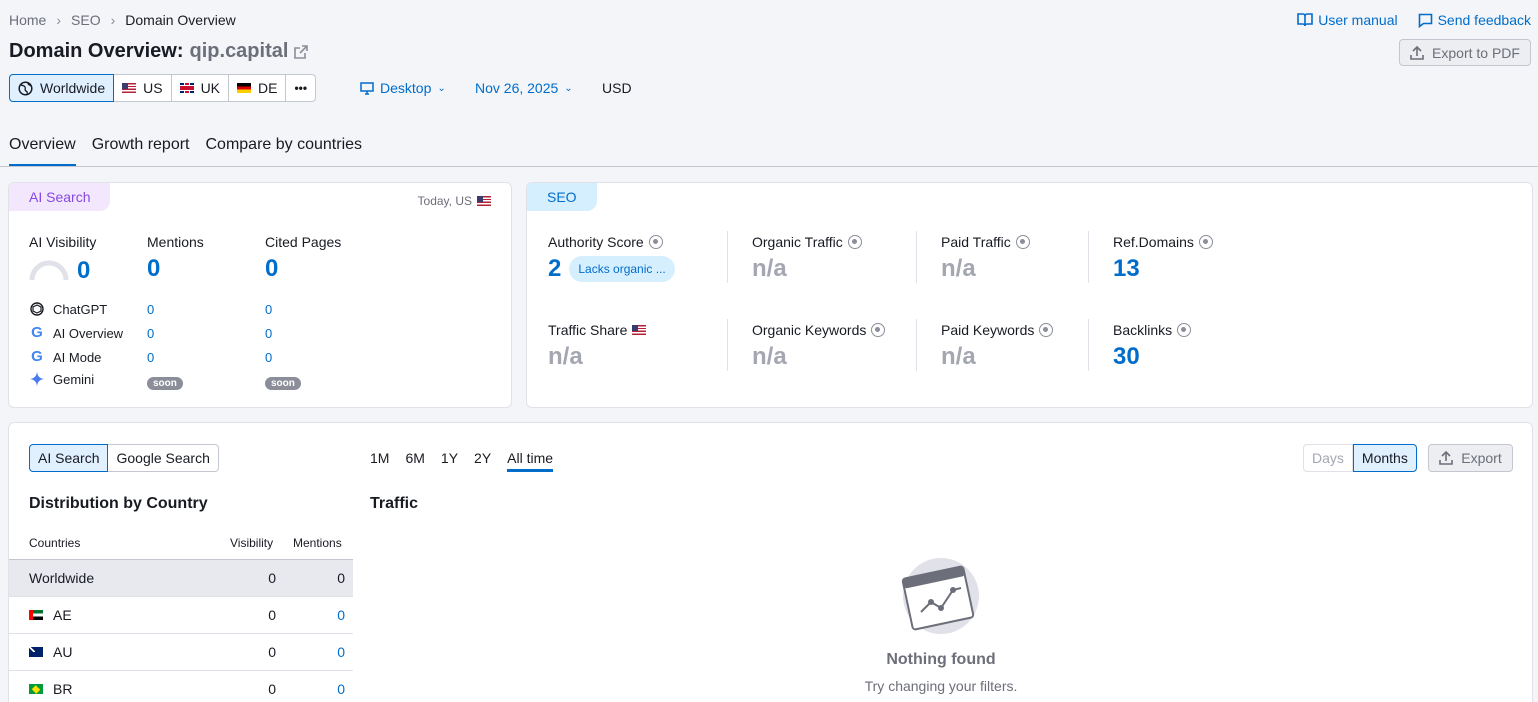 The height and width of the screenshot is (702, 1538). I want to click on row-country: Worldwide, so click(62, 578).